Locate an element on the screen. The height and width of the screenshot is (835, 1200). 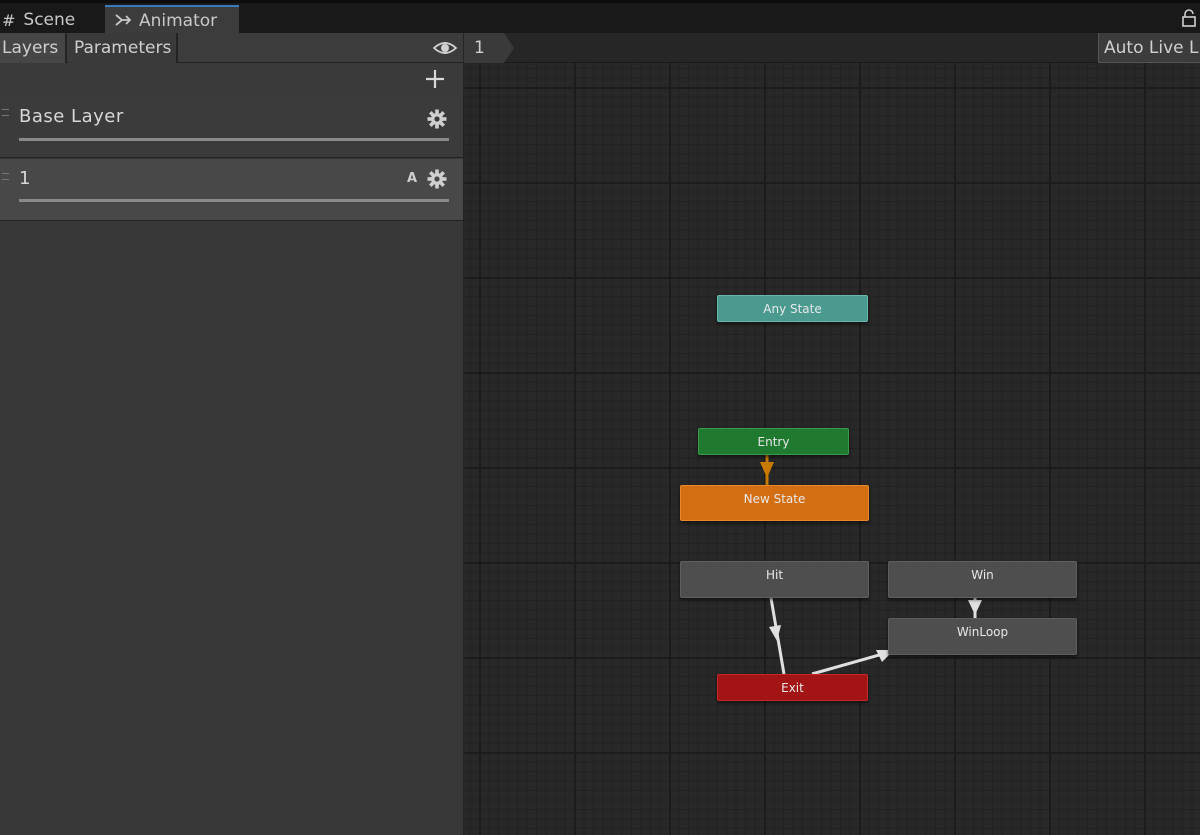
plus-icon is located at coordinates (435, 79).